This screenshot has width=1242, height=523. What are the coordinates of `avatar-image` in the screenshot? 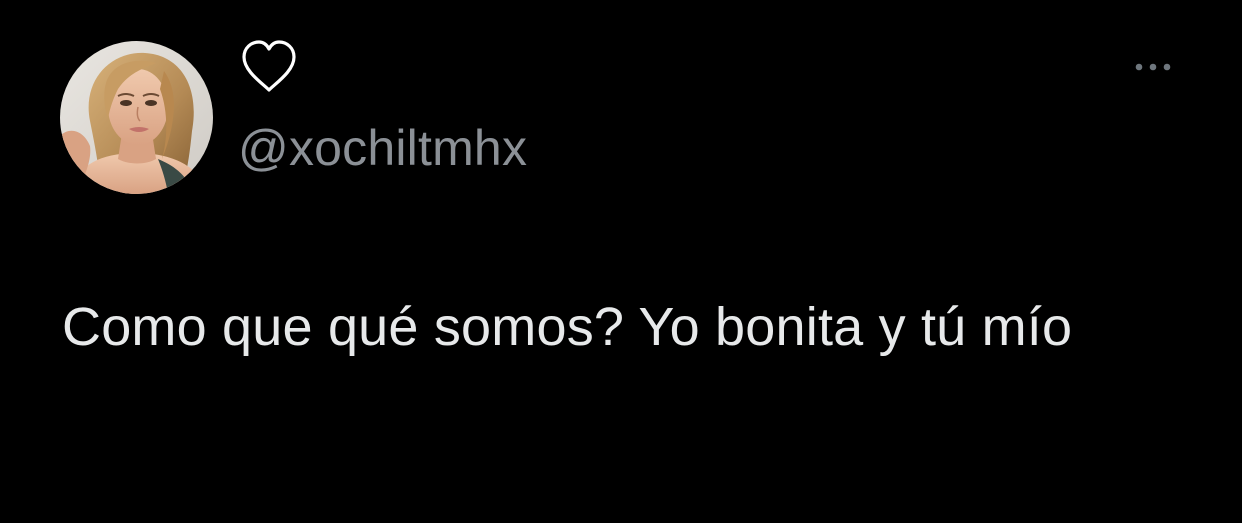 It's located at (136, 117).